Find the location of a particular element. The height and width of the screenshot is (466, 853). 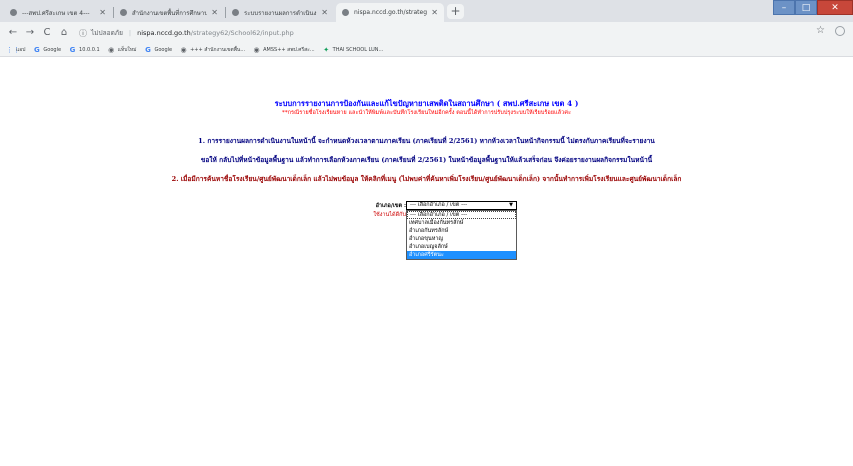

district-option: เทศบาลเมืองกันทรลักษ์ is located at coordinates (461, 223).